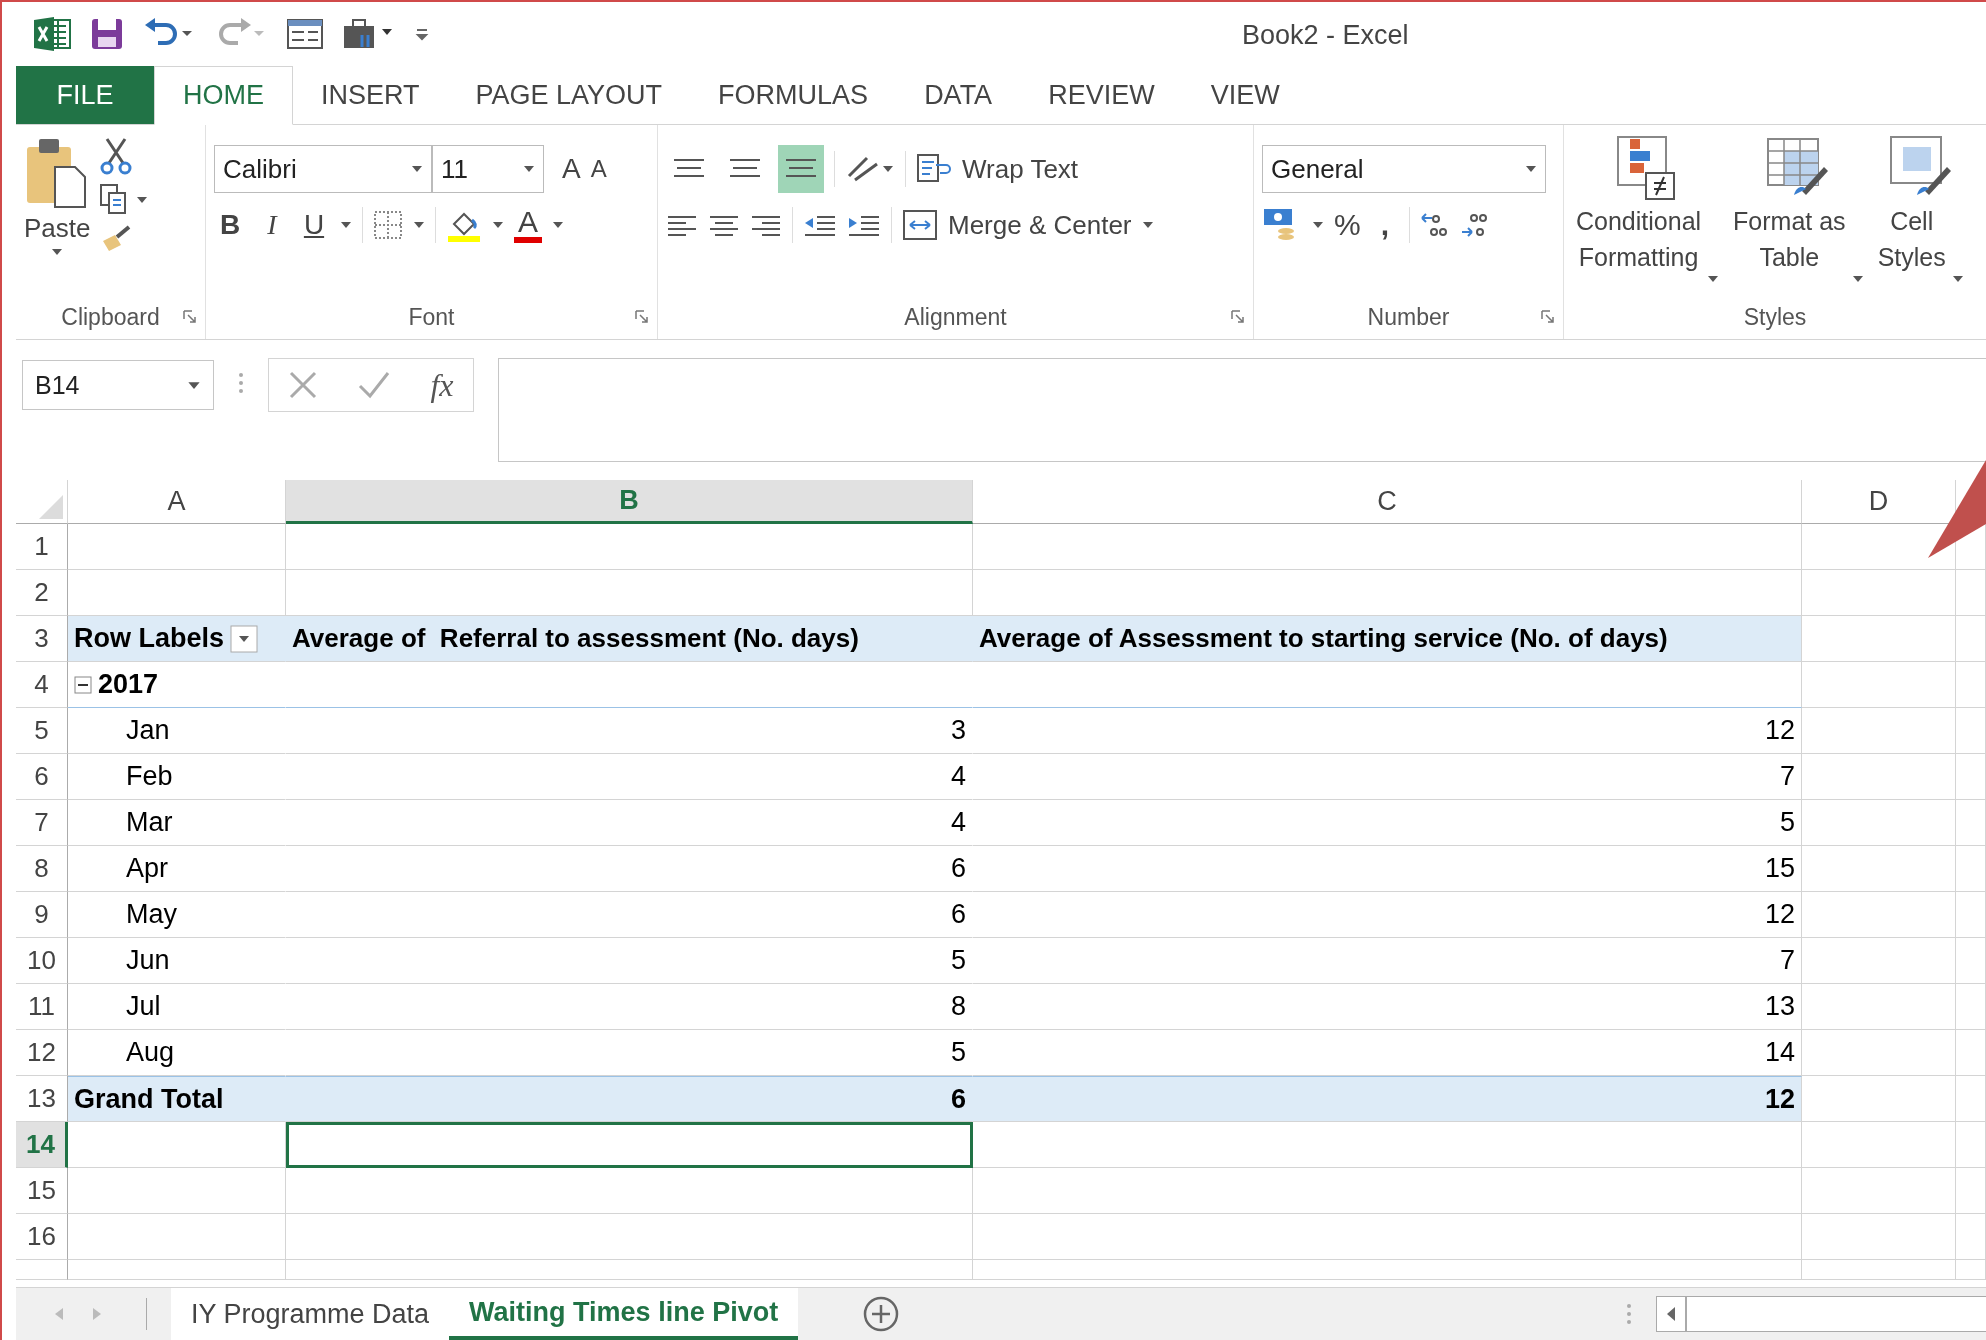 The image size is (1986, 1340). What do you see at coordinates (422, 34) in the screenshot?
I see `customize-icon` at bounding box center [422, 34].